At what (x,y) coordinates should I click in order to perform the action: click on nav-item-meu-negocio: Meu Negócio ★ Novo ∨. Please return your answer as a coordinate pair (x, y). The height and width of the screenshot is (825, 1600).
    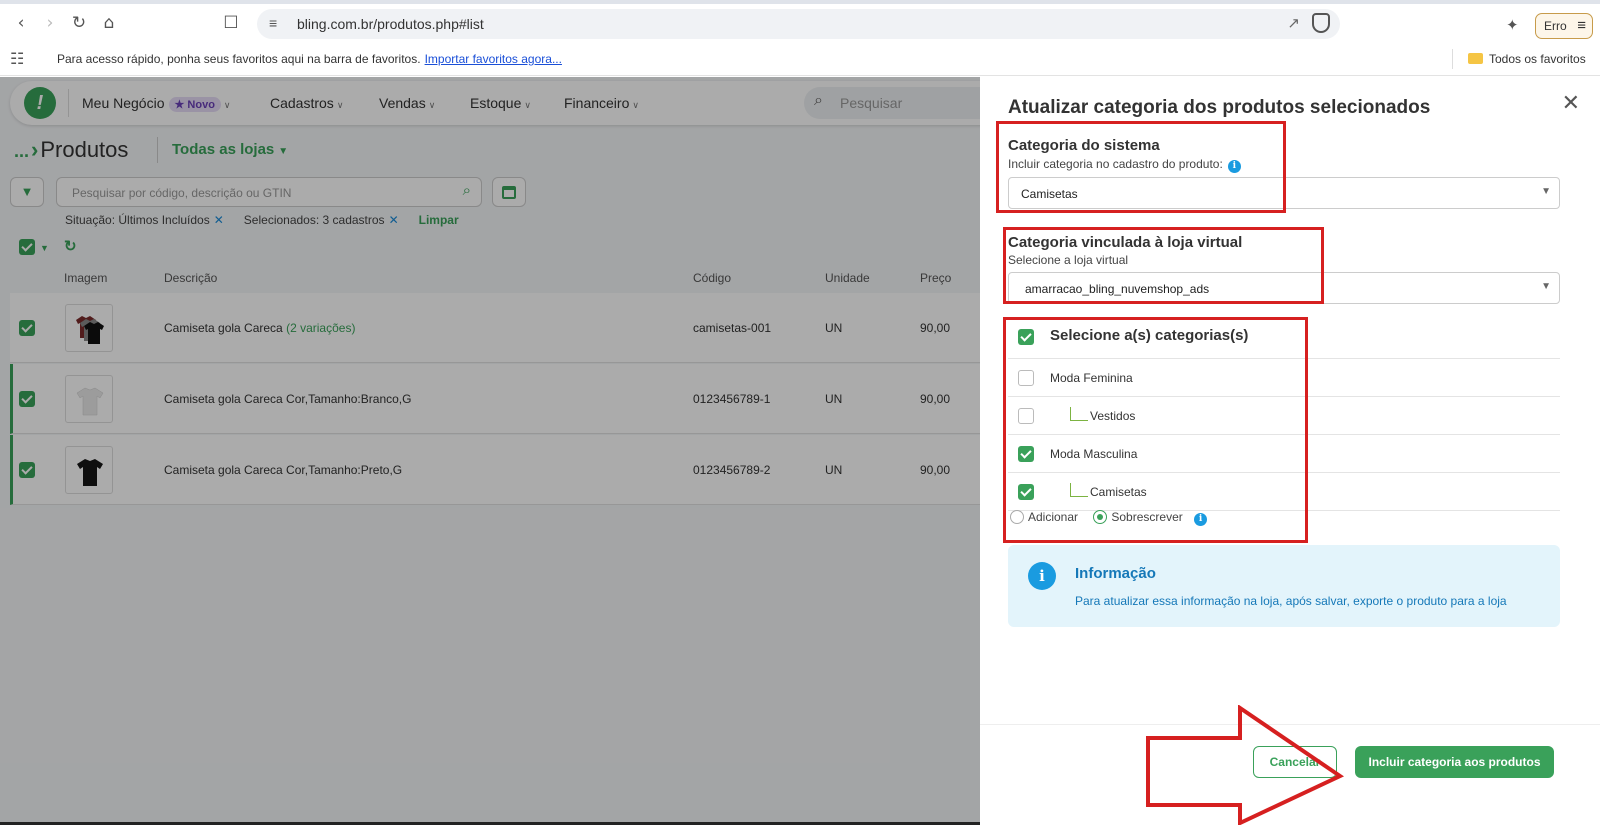
    Looking at the image, I should click on (156, 103).